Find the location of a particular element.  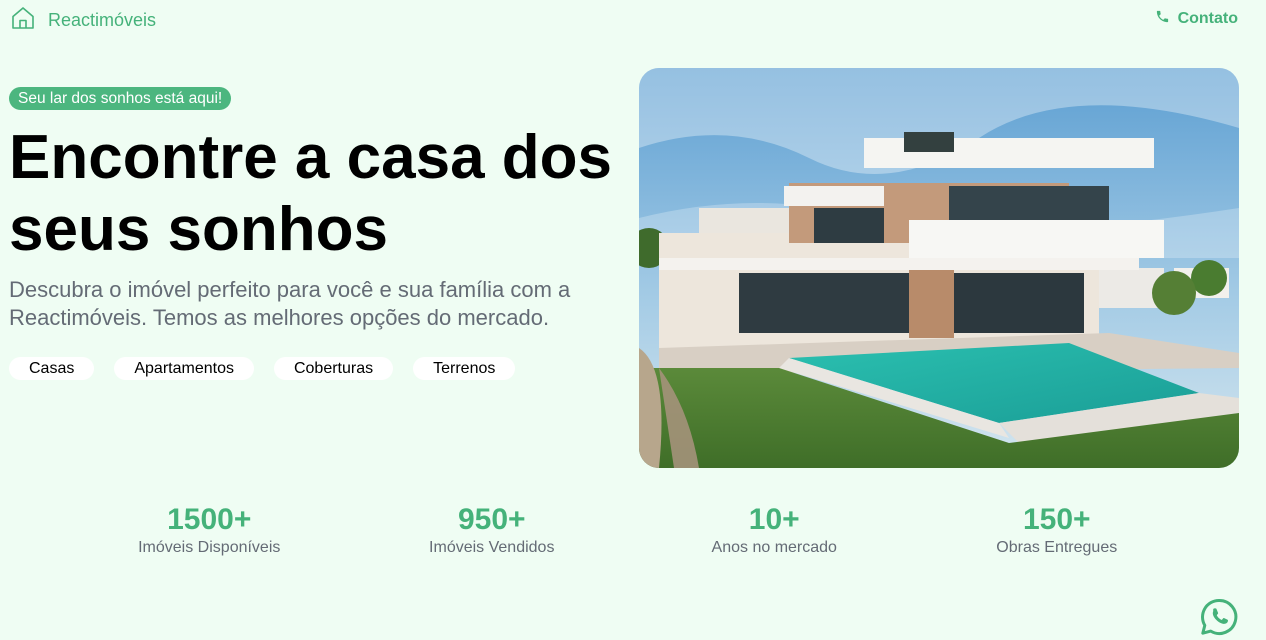

house-icon is located at coordinates (23, 20).